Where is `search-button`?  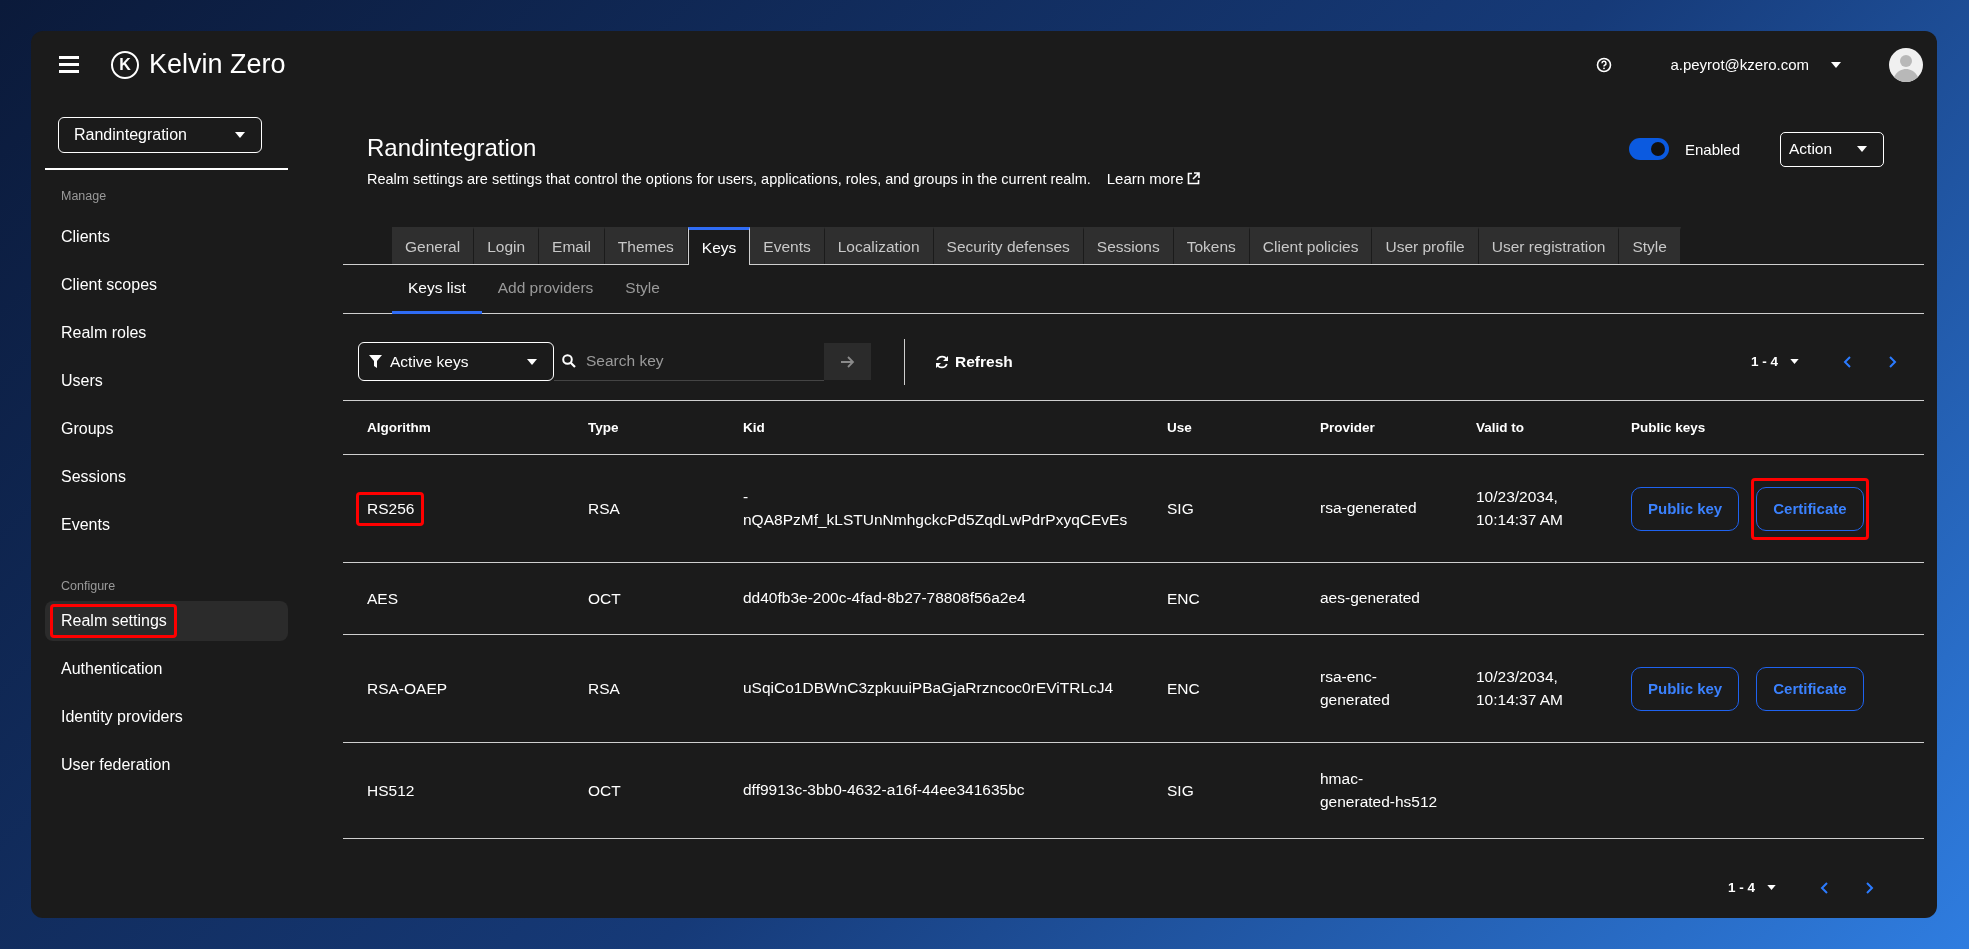
search-button is located at coordinates (847, 361).